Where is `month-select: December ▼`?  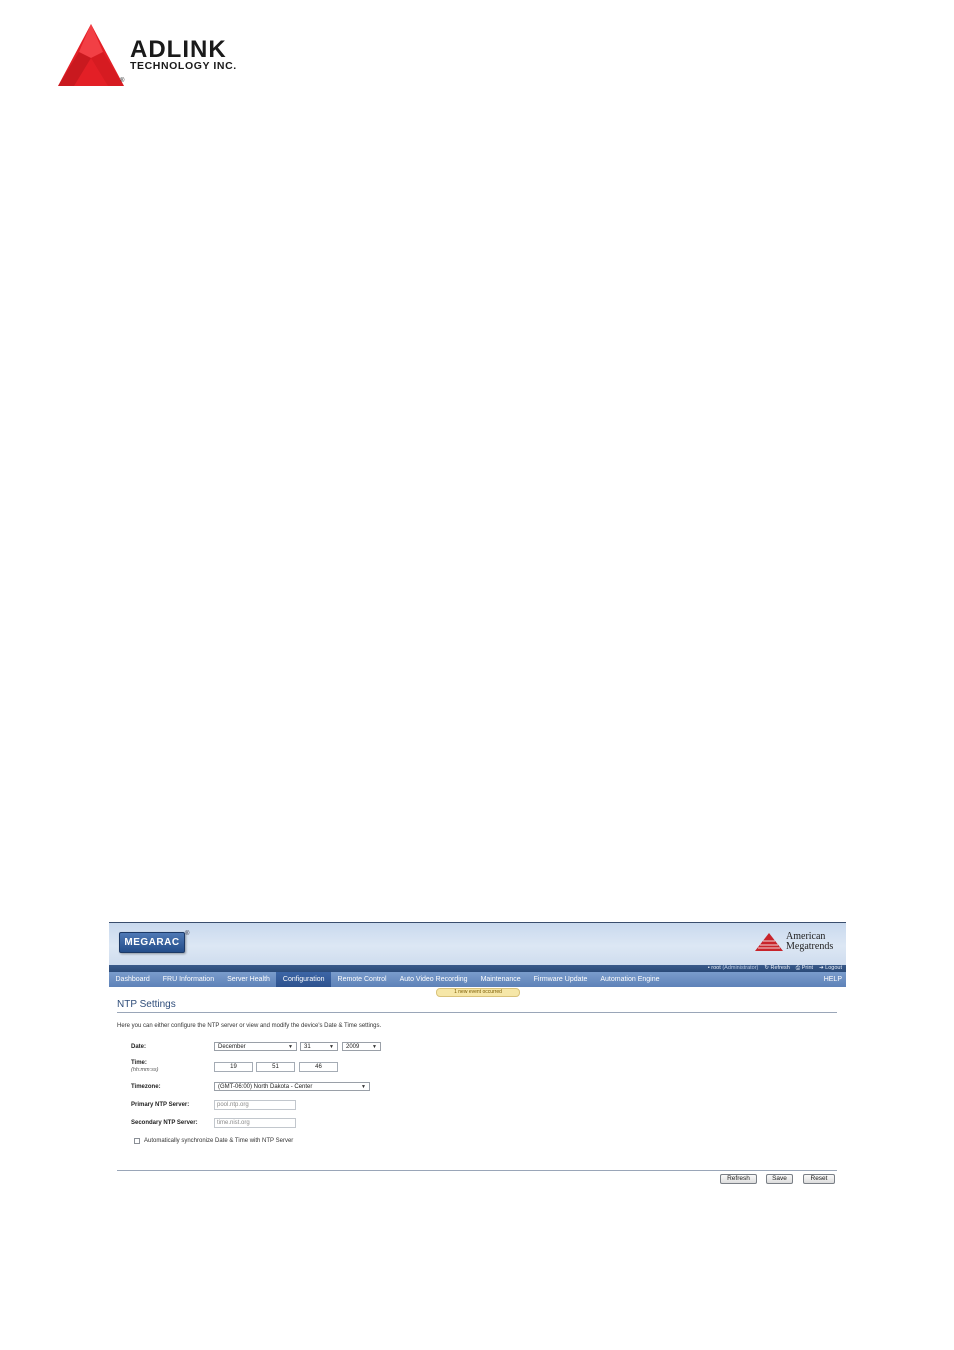
month-select: December ▼ is located at coordinates (255, 1046).